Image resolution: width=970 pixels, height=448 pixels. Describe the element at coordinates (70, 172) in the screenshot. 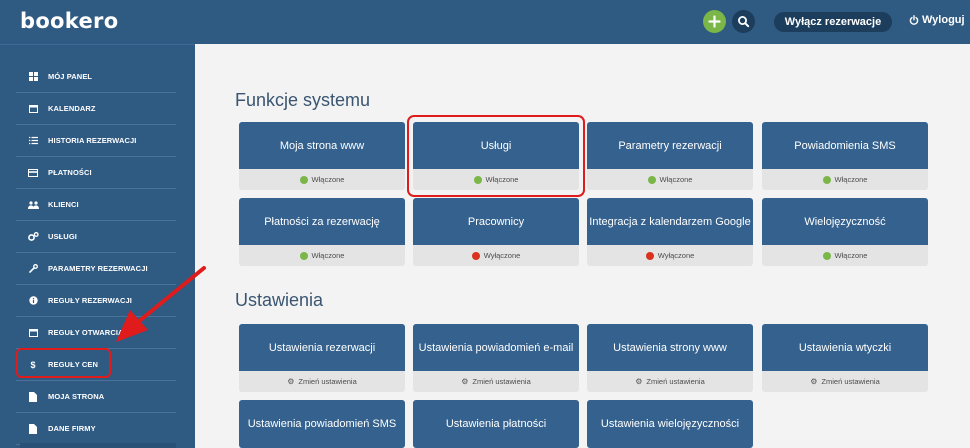

I see `sidebar-item-label: PŁATNOŚCI` at that location.